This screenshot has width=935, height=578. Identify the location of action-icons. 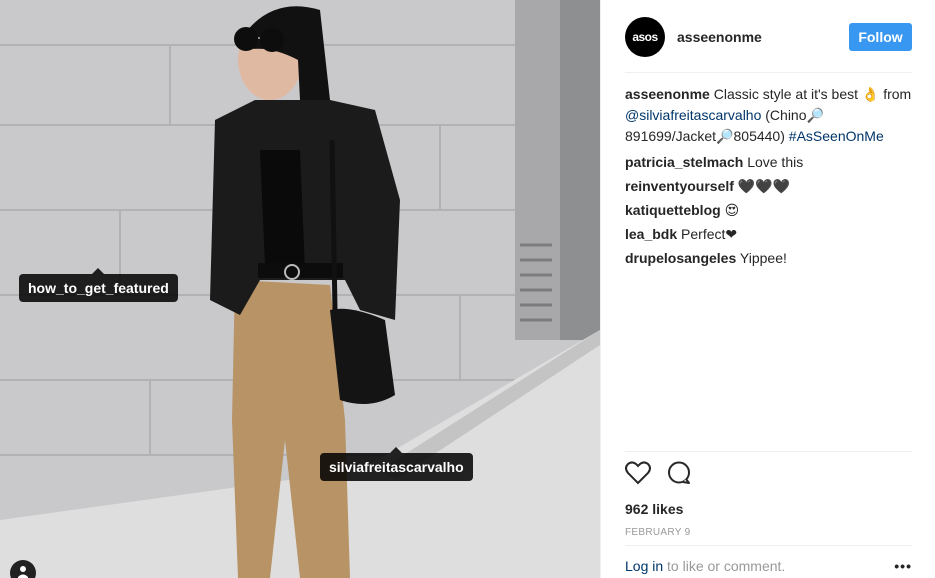
(768, 474).